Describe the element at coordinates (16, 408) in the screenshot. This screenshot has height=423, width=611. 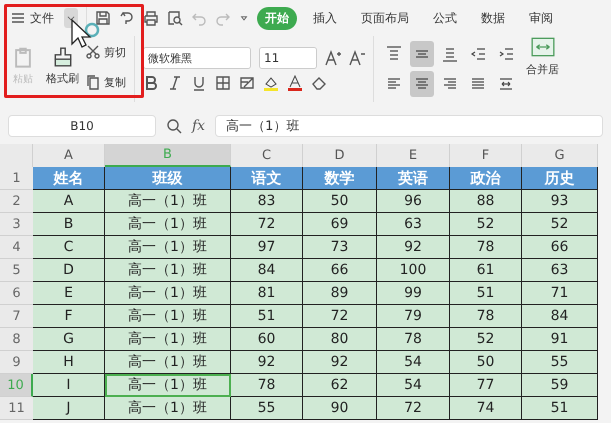
I see `row-number: 11` at that location.